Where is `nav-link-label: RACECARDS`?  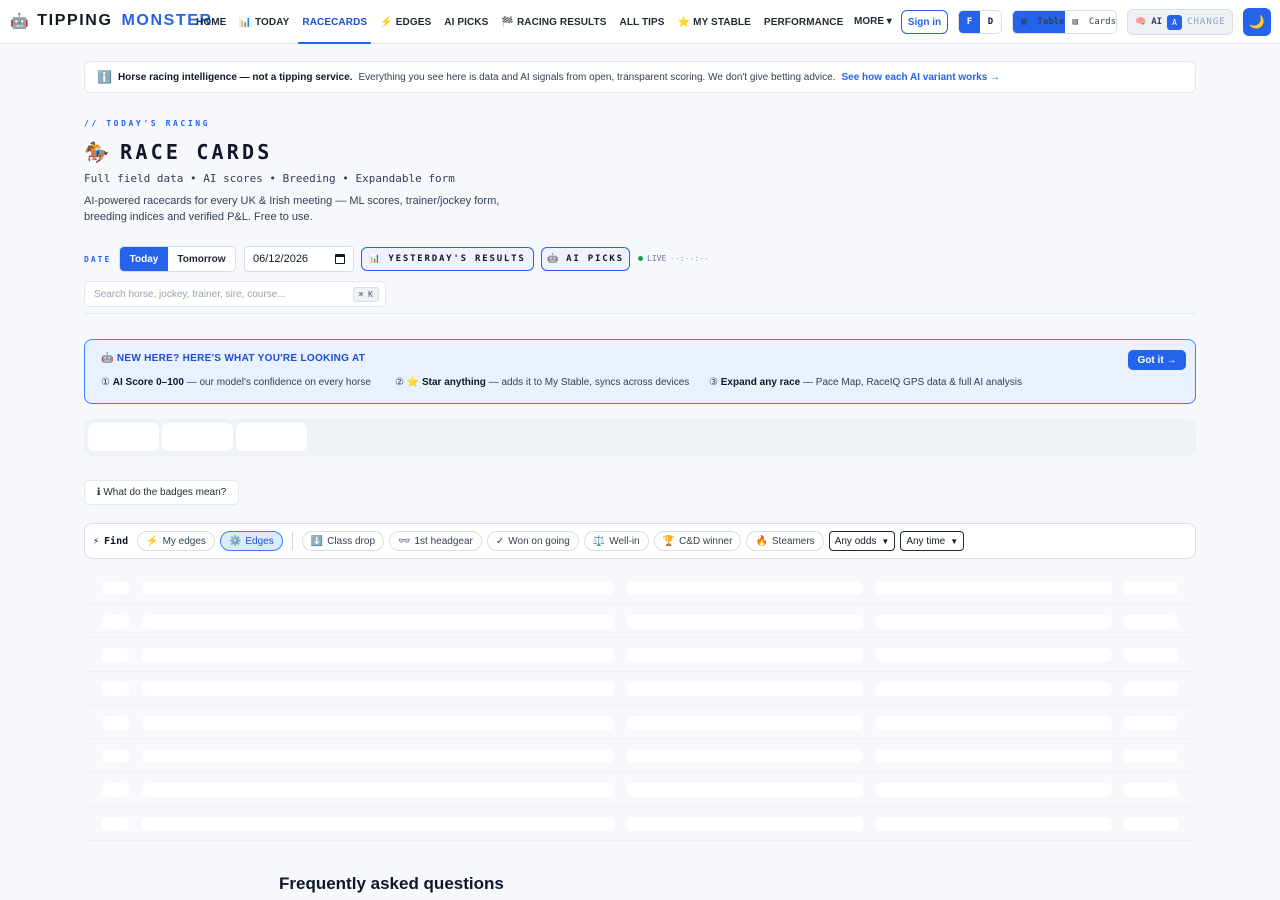
nav-link-label: RACECARDS is located at coordinates (335, 22).